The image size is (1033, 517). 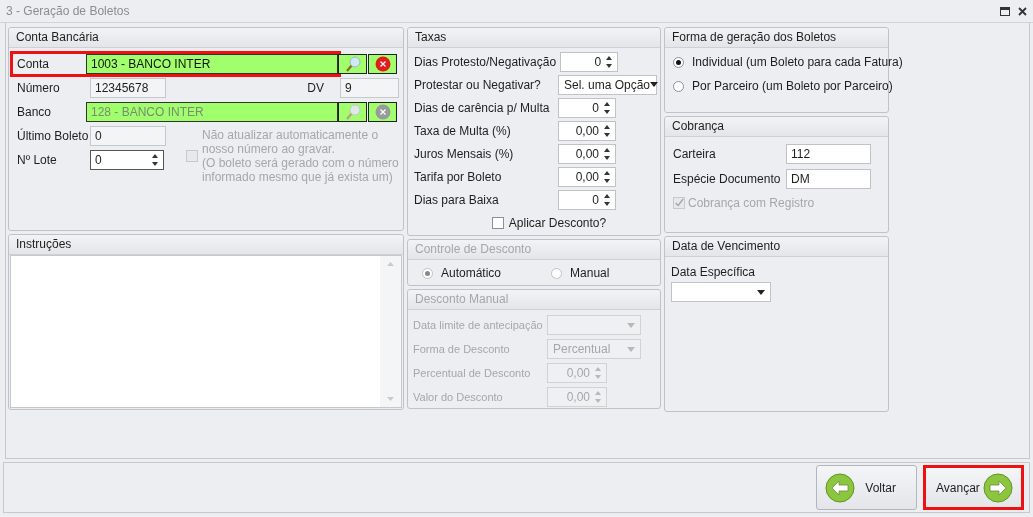 I want to click on checkbox, so click(x=497, y=223).